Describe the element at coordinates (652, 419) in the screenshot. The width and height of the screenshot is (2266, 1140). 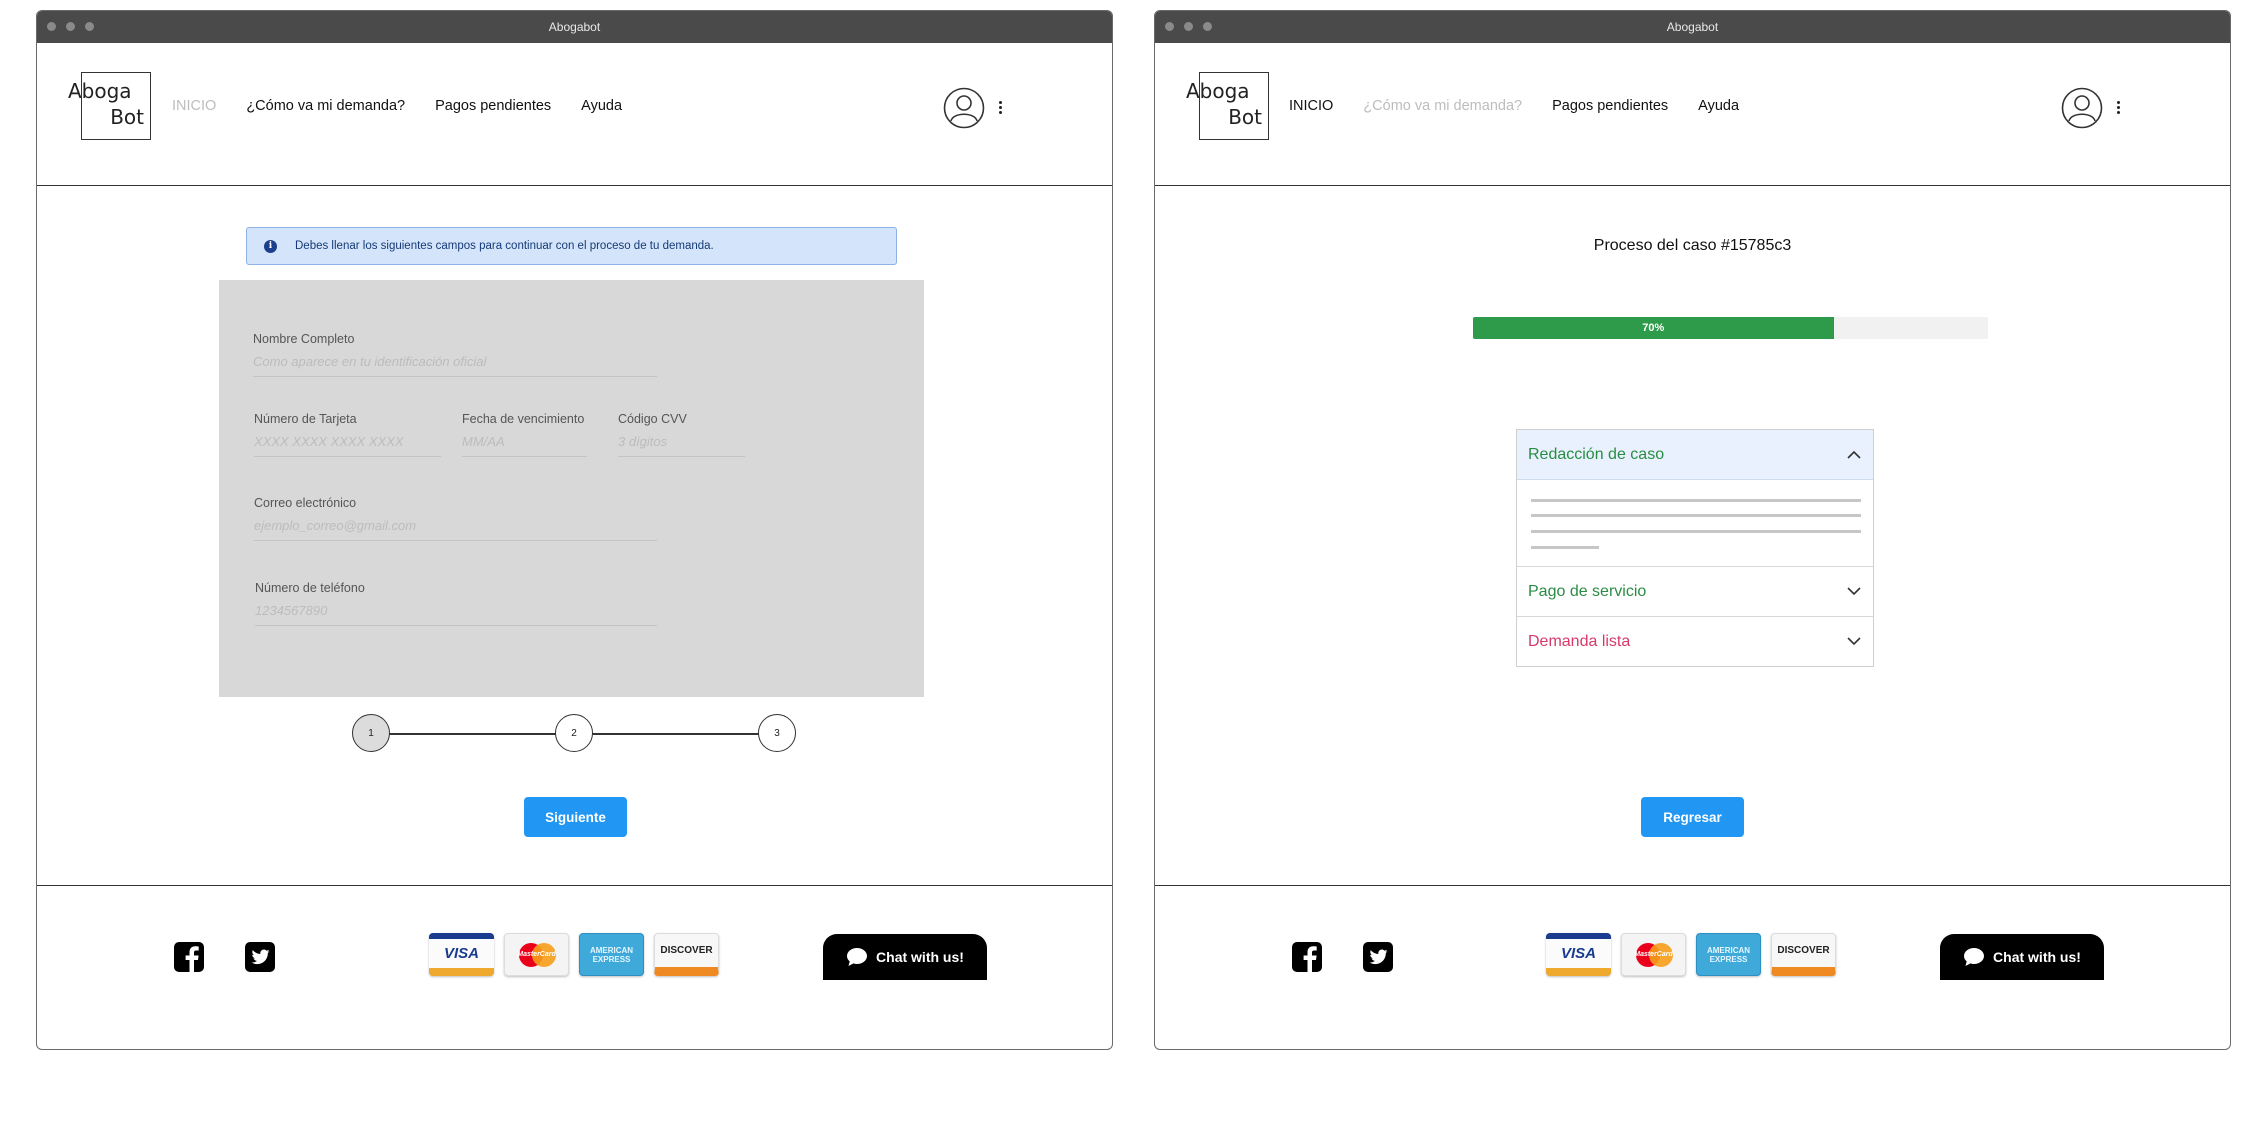
I see `cvv-label: Código CVV` at that location.